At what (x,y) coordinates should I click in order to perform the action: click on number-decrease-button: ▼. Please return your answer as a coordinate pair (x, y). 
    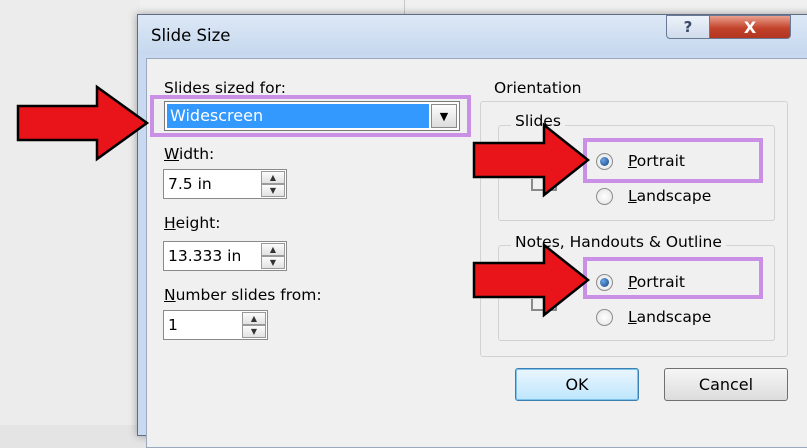
    Looking at the image, I should click on (254, 331).